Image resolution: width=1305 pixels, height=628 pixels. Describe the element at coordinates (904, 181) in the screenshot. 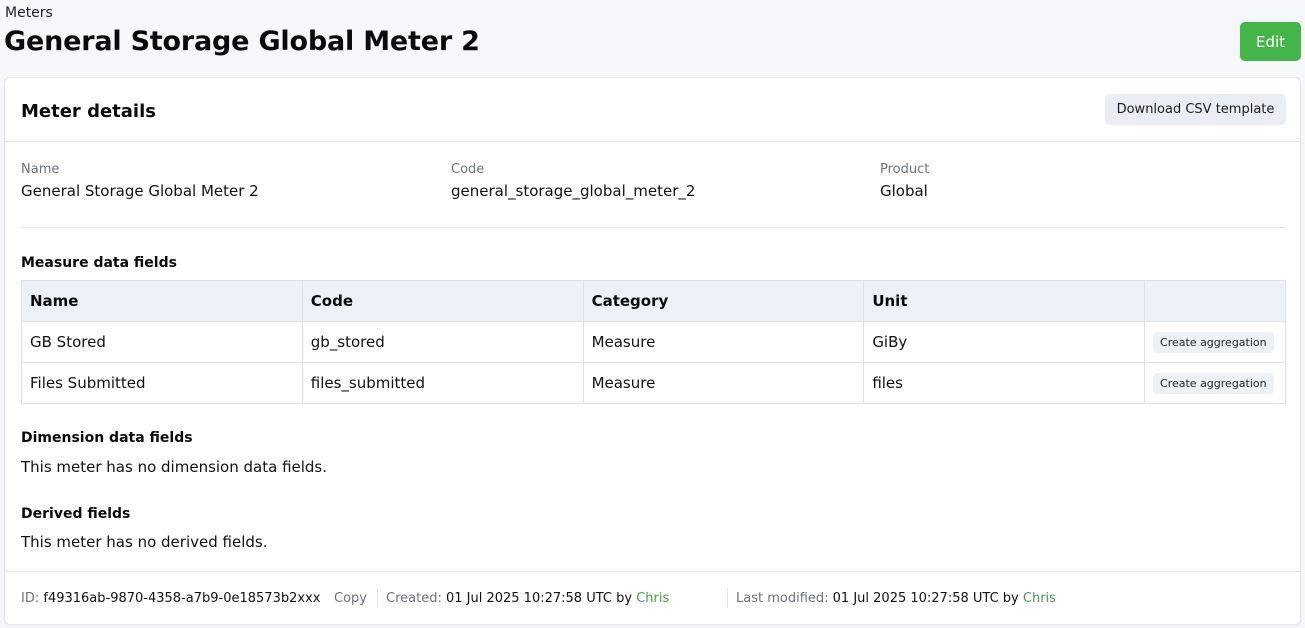

I see `detail-product: Product Global` at that location.